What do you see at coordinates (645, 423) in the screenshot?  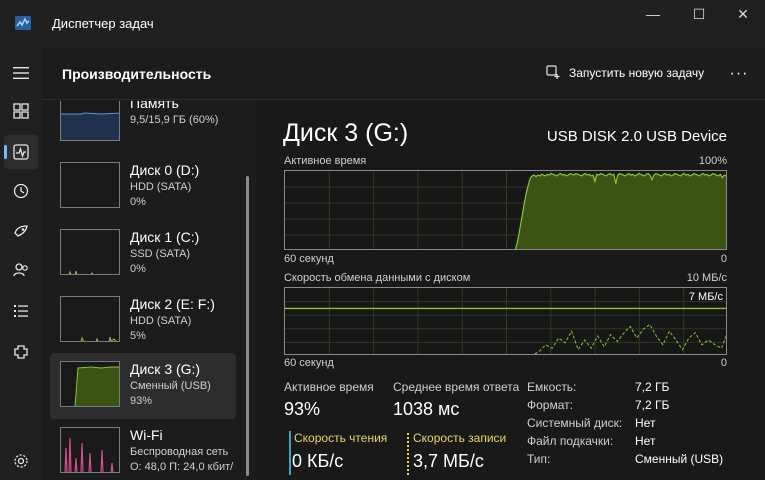 I see `info-value-system-disk: Нет` at bounding box center [645, 423].